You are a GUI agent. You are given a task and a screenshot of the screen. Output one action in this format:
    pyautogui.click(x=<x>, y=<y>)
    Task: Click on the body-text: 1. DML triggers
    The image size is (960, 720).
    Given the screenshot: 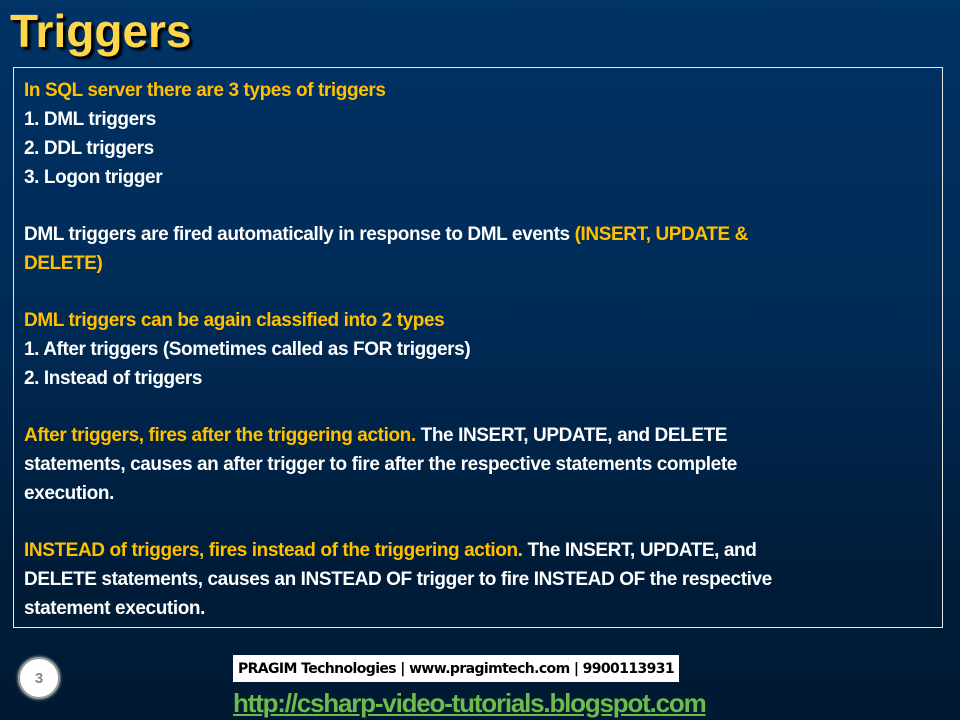 What is the action you would take?
    pyautogui.click(x=90, y=119)
    